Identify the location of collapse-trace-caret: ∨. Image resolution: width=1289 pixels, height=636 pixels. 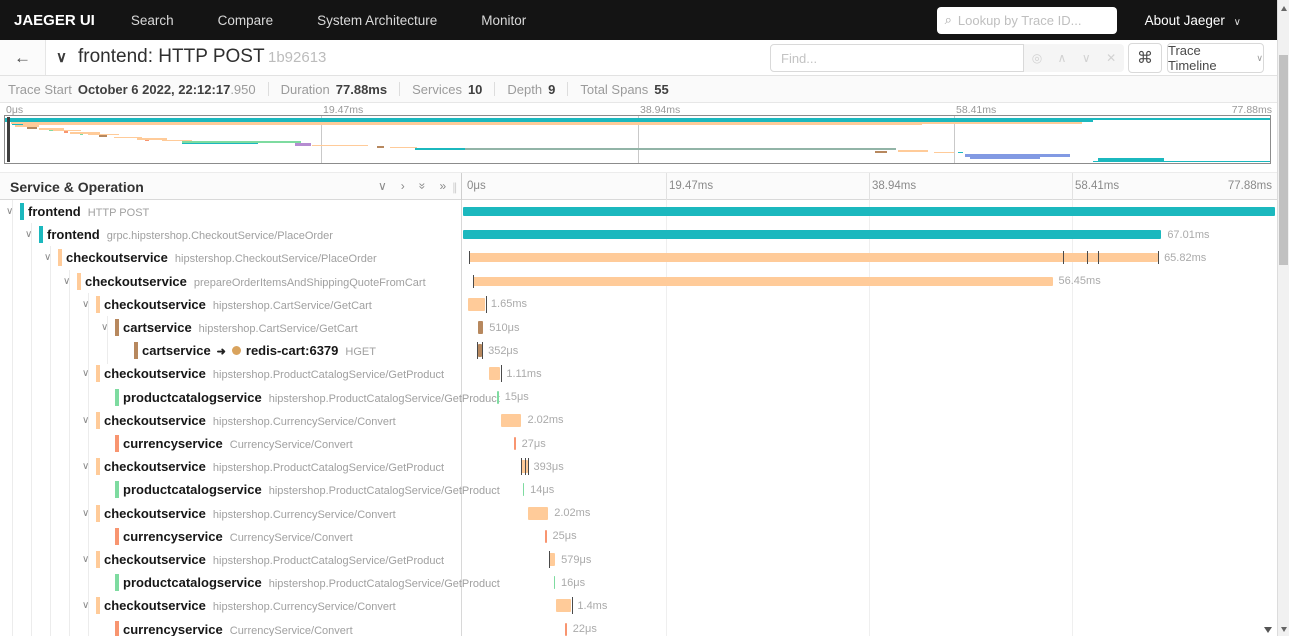
(61, 57).